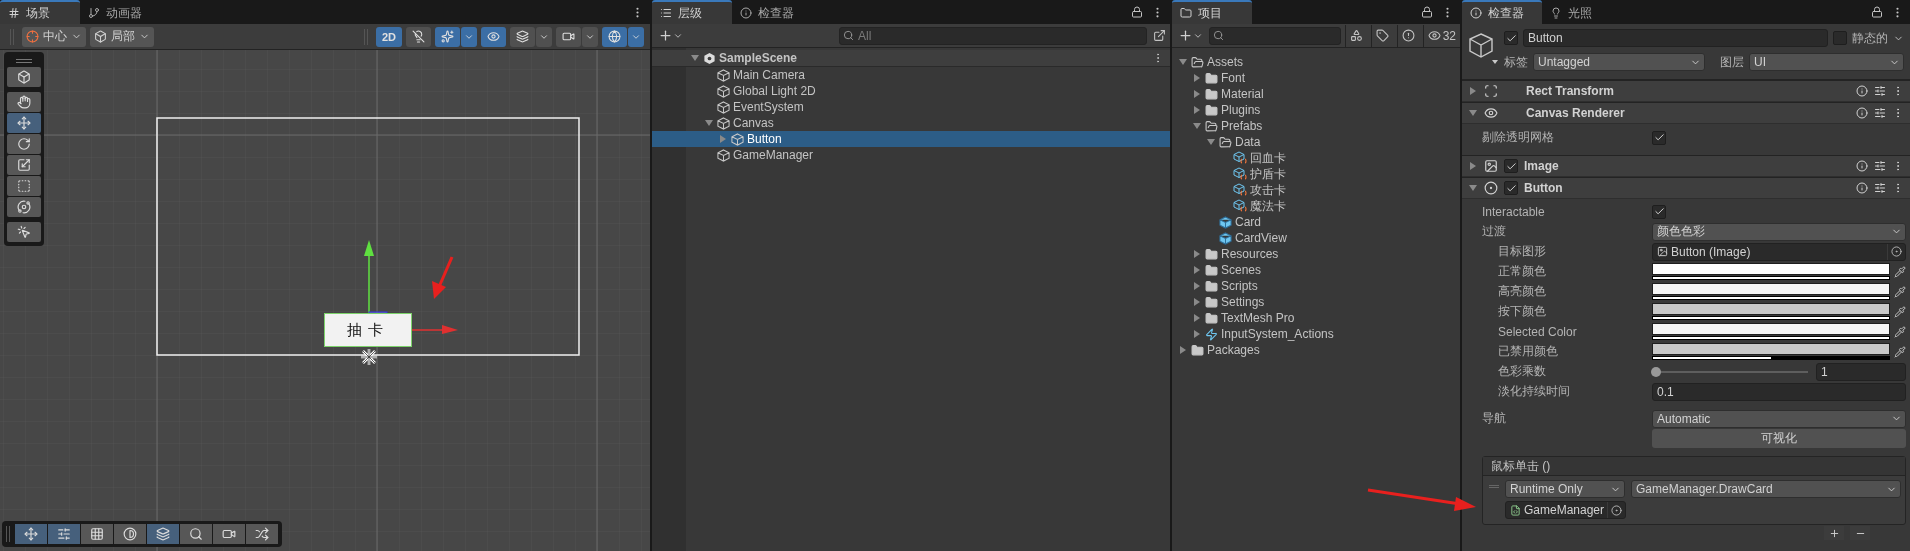 The image size is (1910, 551). Describe the element at coordinates (911, 58) in the screenshot. I see `tree-item: SampleScene` at that location.